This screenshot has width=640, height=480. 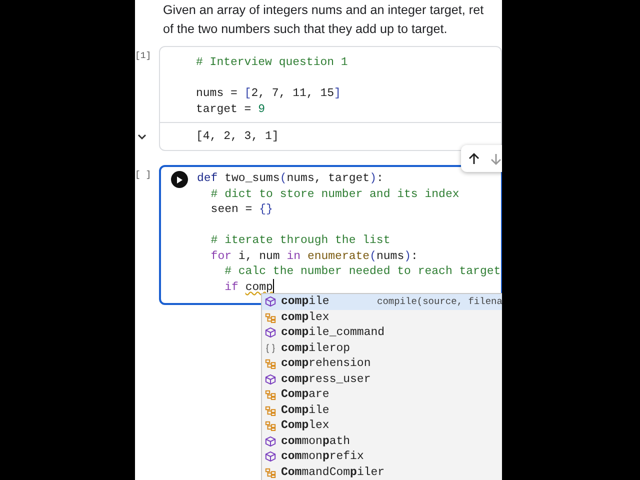 What do you see at coordinates (382, 472) in the screenshot?
I see `completion-item: CommandCompiler` at bounding box center [382, 472].